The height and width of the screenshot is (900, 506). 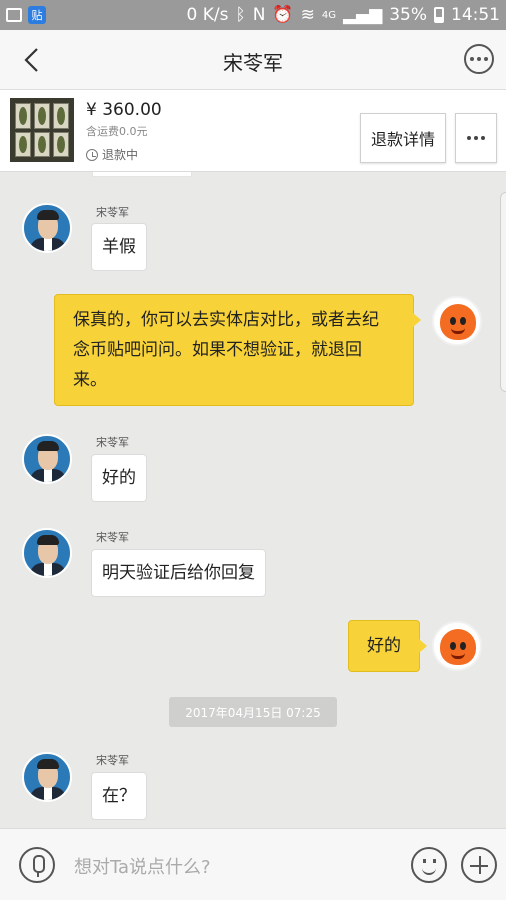 I want to click on refund-status: 退款中, so click(x=112, y=154).